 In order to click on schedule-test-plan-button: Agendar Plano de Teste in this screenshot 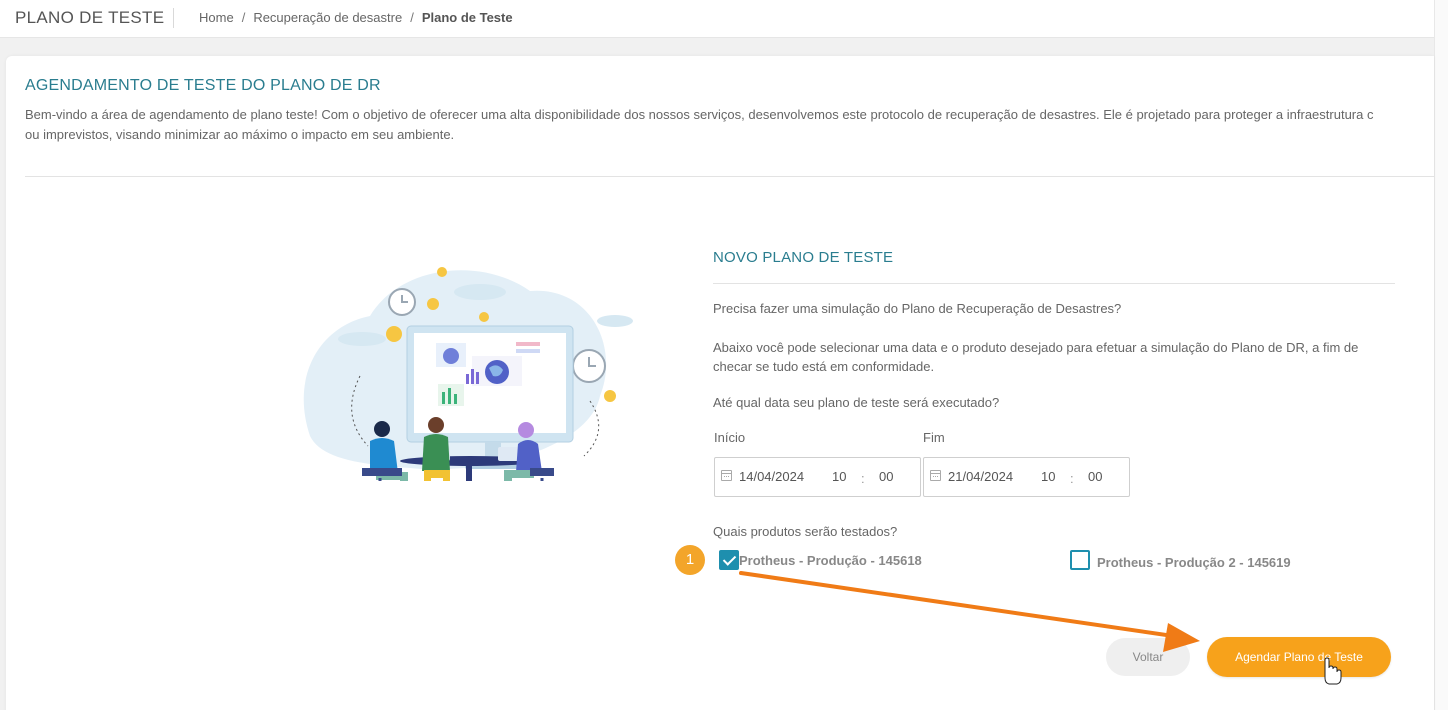, I will do `click(1299, 657)`.